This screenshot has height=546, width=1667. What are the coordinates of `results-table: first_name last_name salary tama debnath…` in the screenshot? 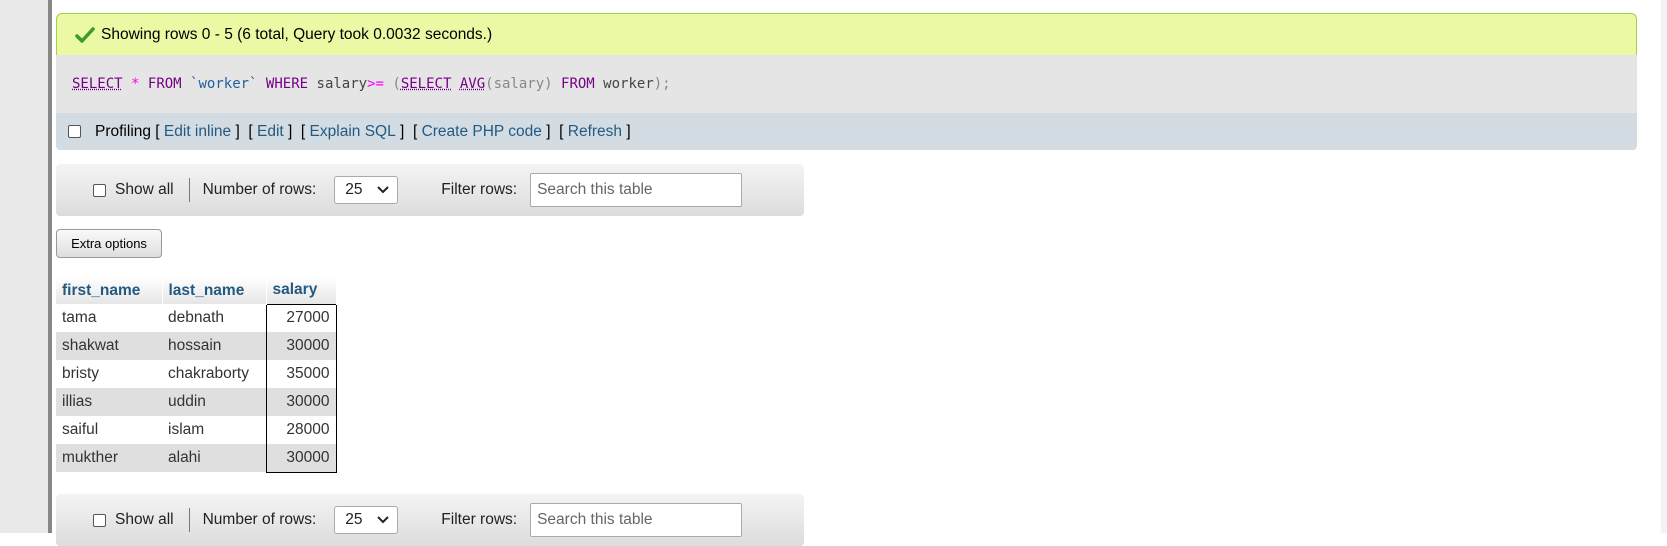 It's located at (196, 375).